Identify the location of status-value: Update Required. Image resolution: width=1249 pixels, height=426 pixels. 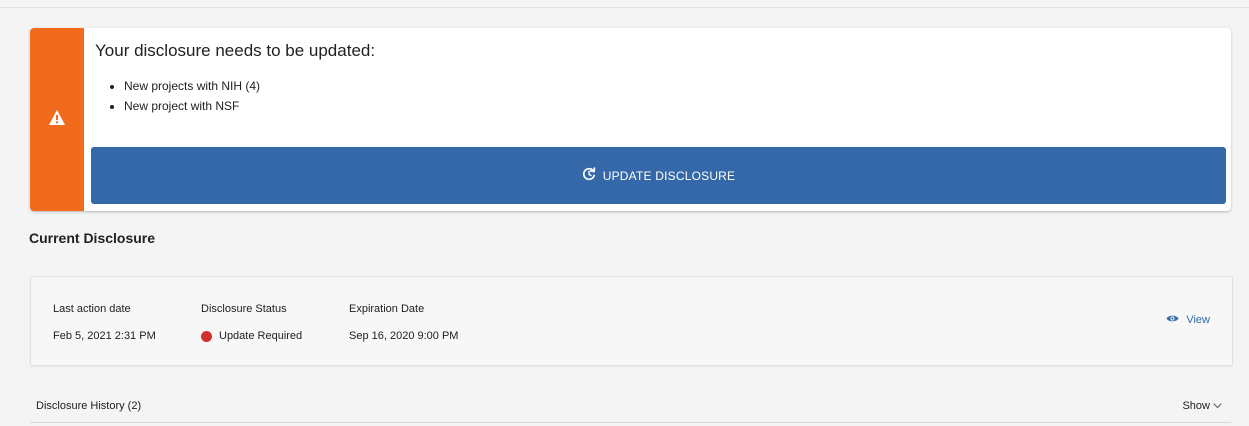
(251, 336).